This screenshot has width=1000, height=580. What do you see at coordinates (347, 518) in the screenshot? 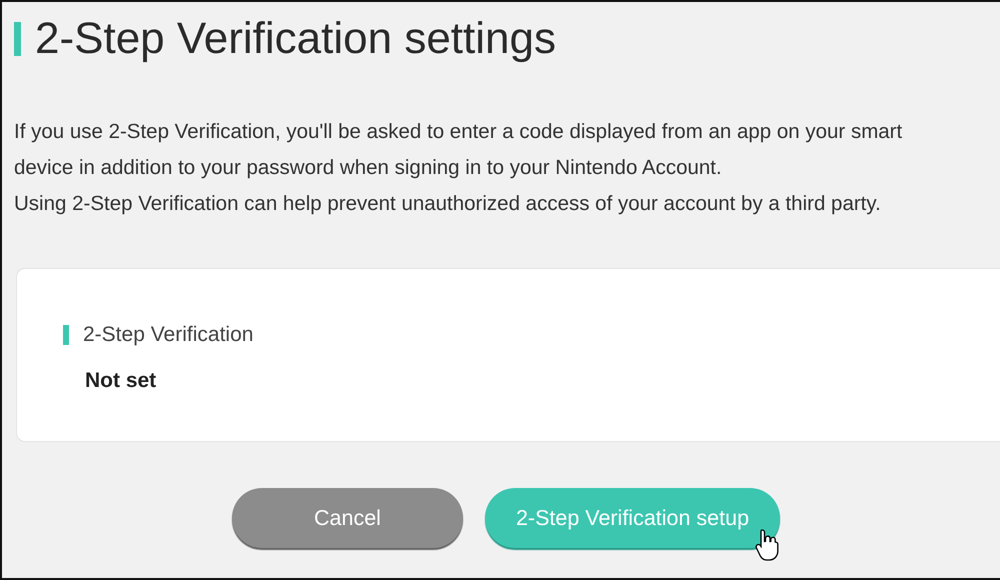
I see `cancel-button: Cancel` at bounding box center [347, 518].